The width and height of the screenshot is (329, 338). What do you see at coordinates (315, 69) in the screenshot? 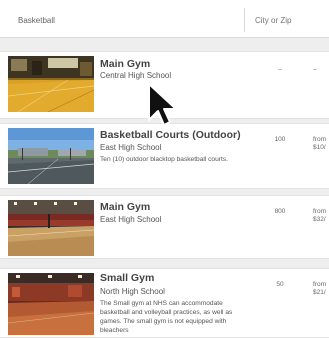
I see `price: –` at bounding box center [315, 69].